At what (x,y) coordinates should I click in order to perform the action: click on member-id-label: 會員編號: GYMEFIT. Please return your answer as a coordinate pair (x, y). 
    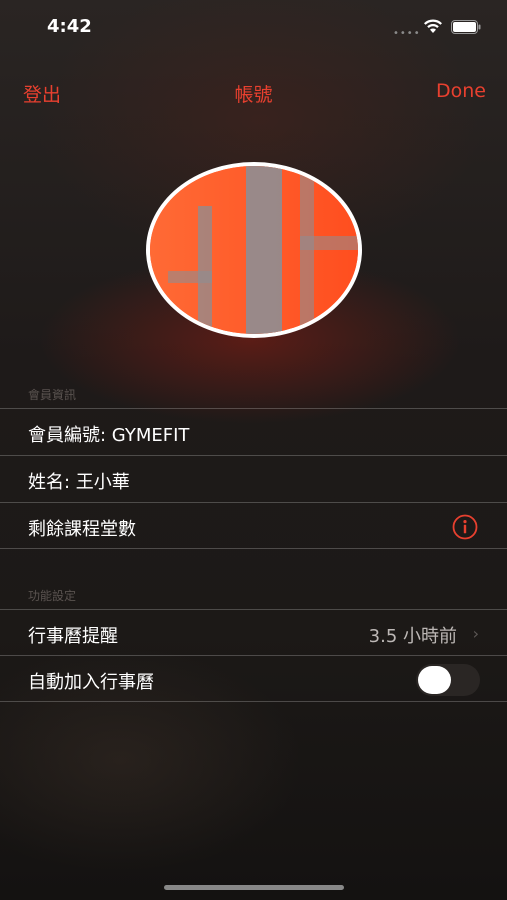
    Looking at the image, I should click on (109, 435).